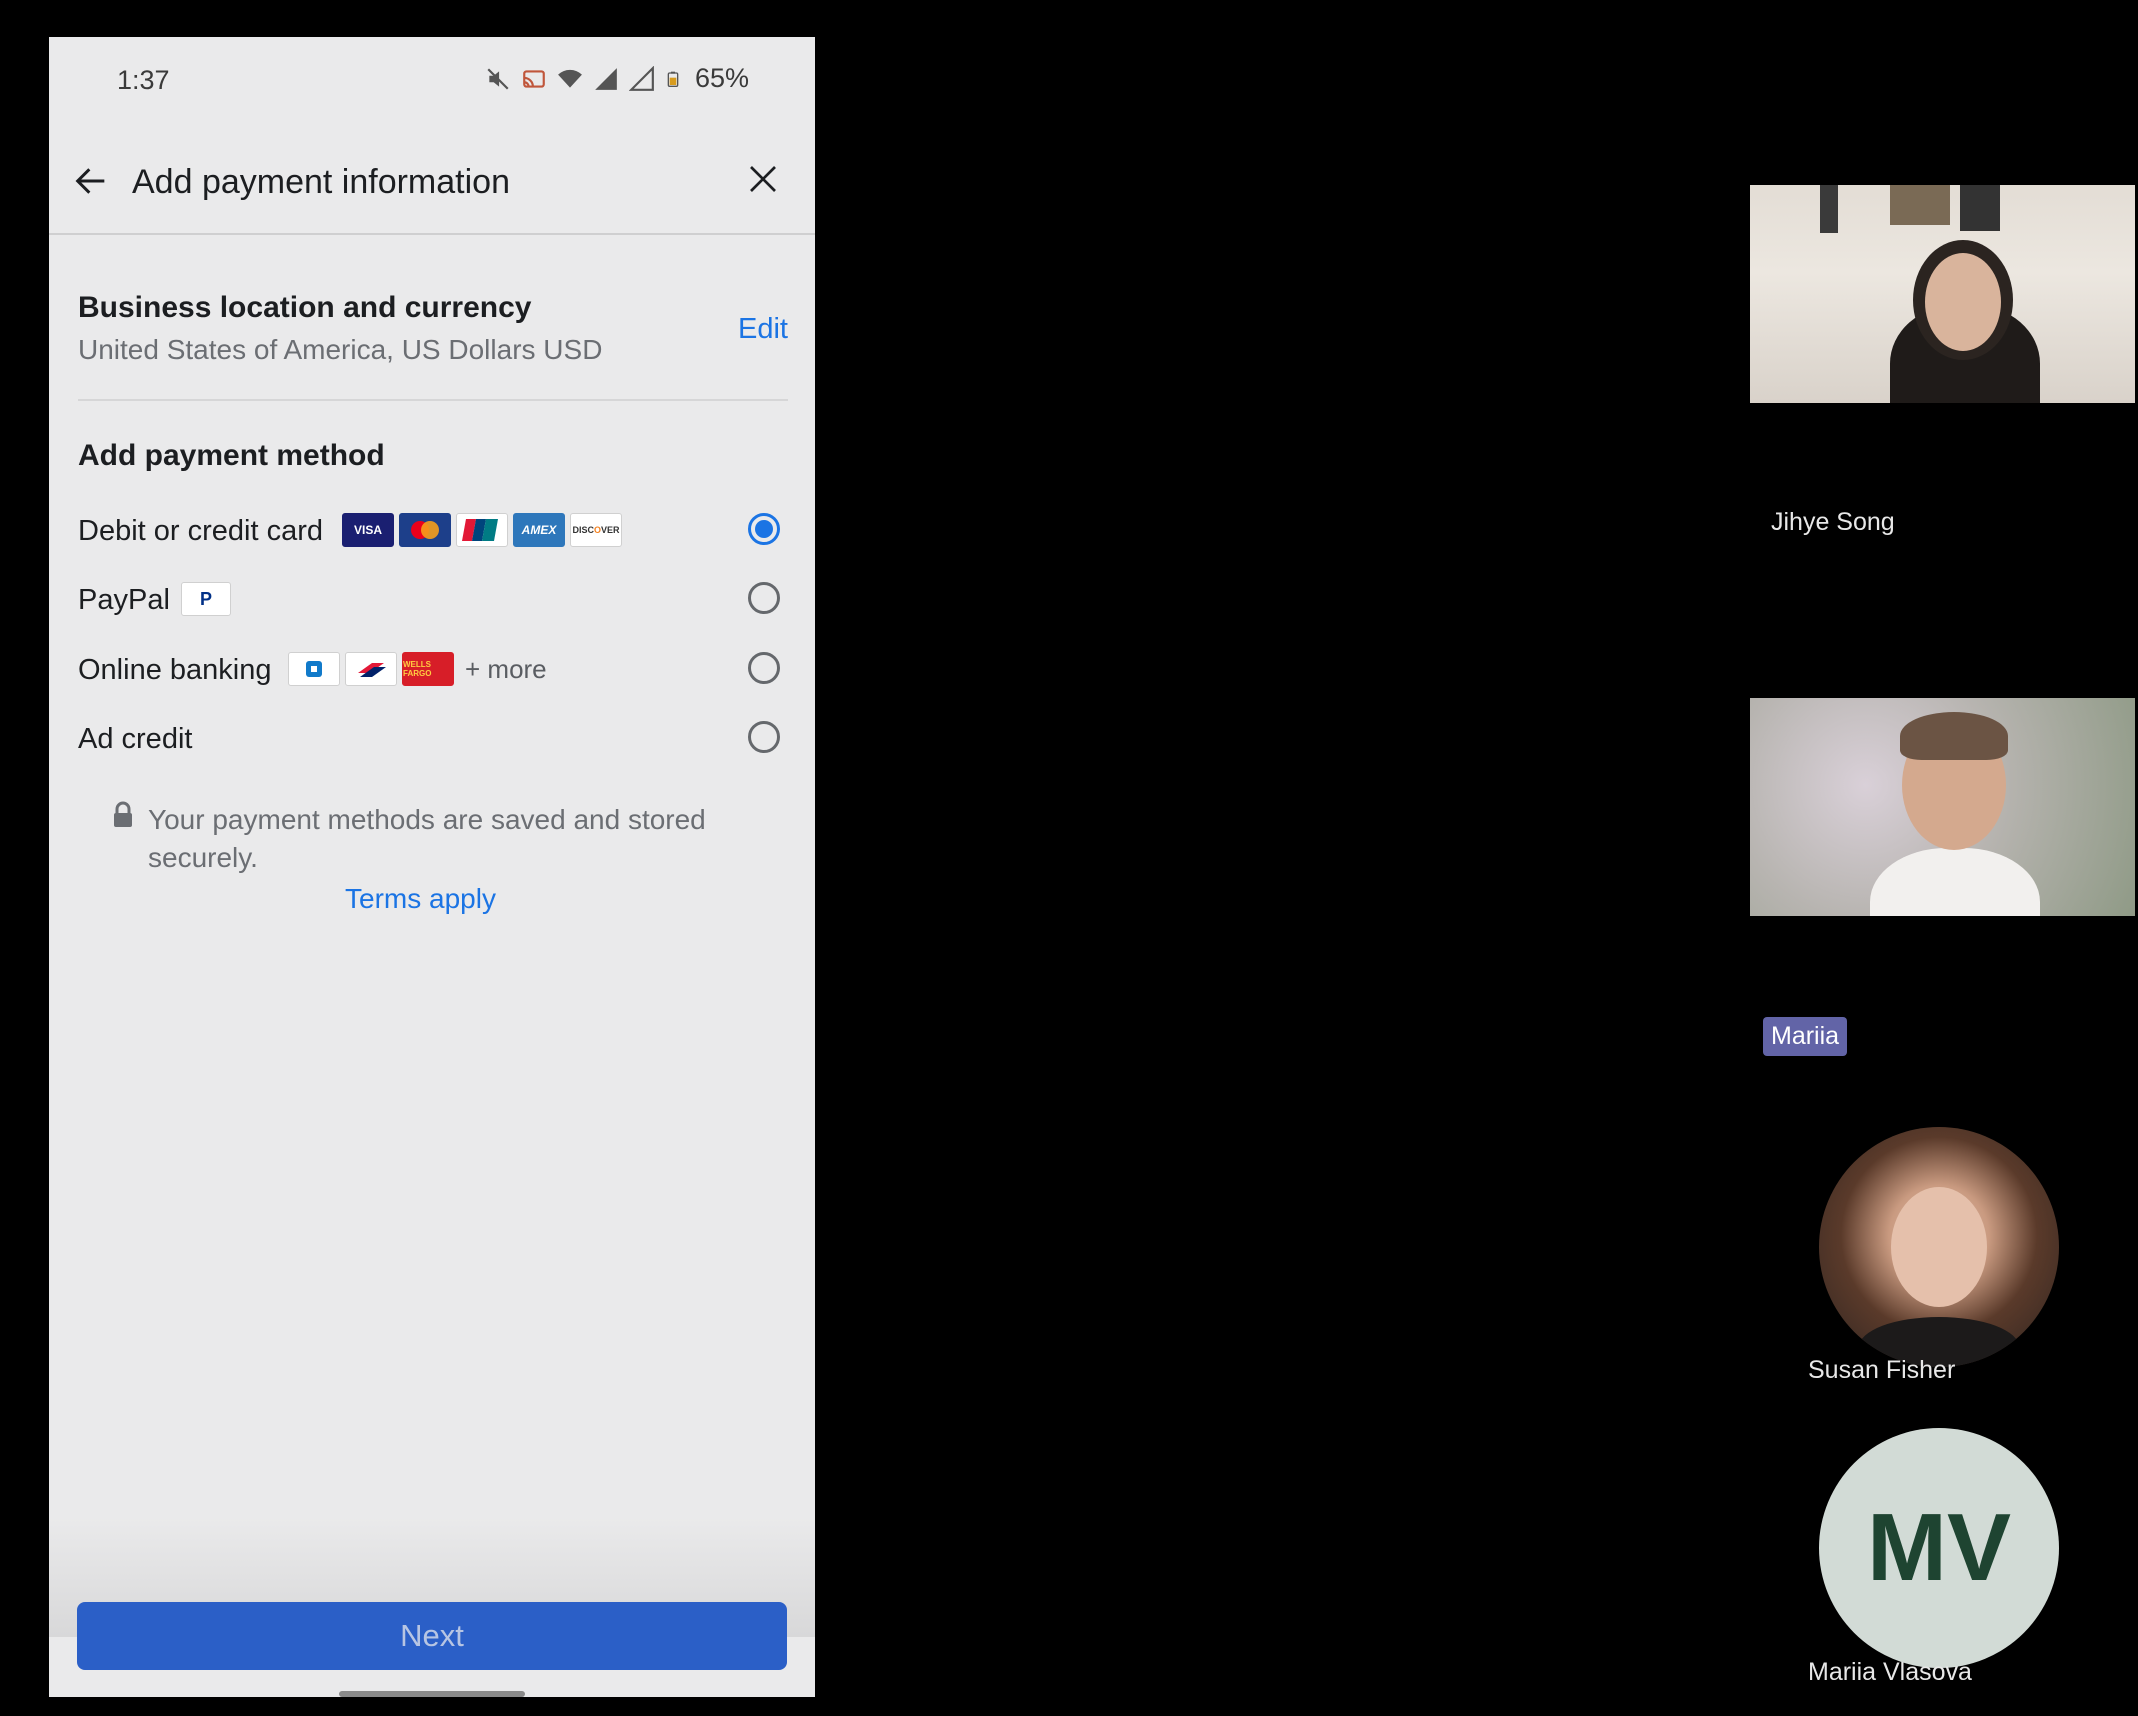 The image size is (2138, 1716). I want to click on card-logos: VISA AMEX DISC O VER, so click(482, 530).